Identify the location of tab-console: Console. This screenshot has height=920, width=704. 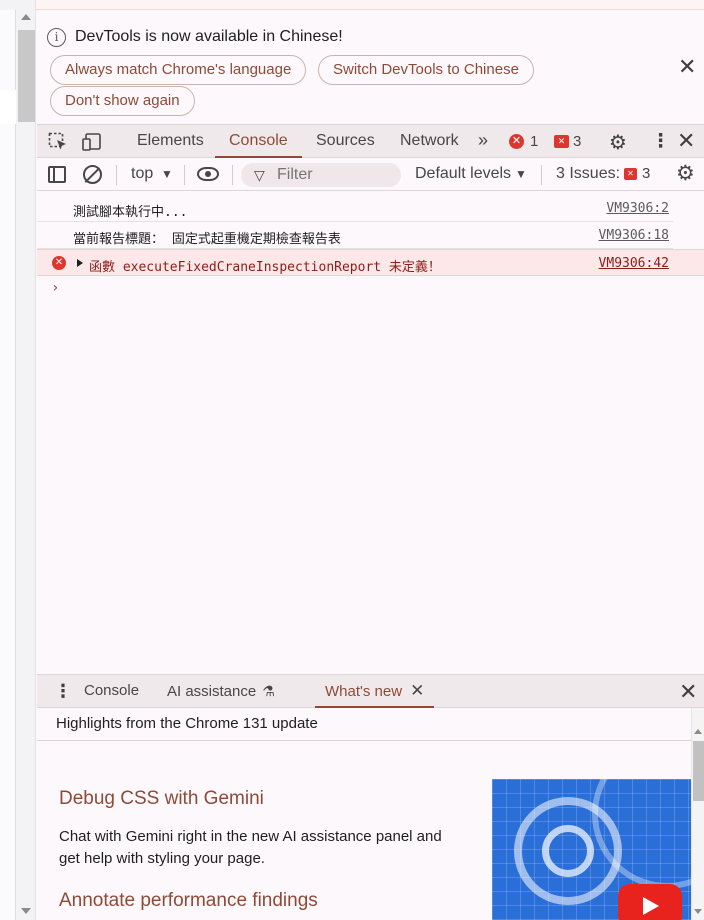
(258, 141).